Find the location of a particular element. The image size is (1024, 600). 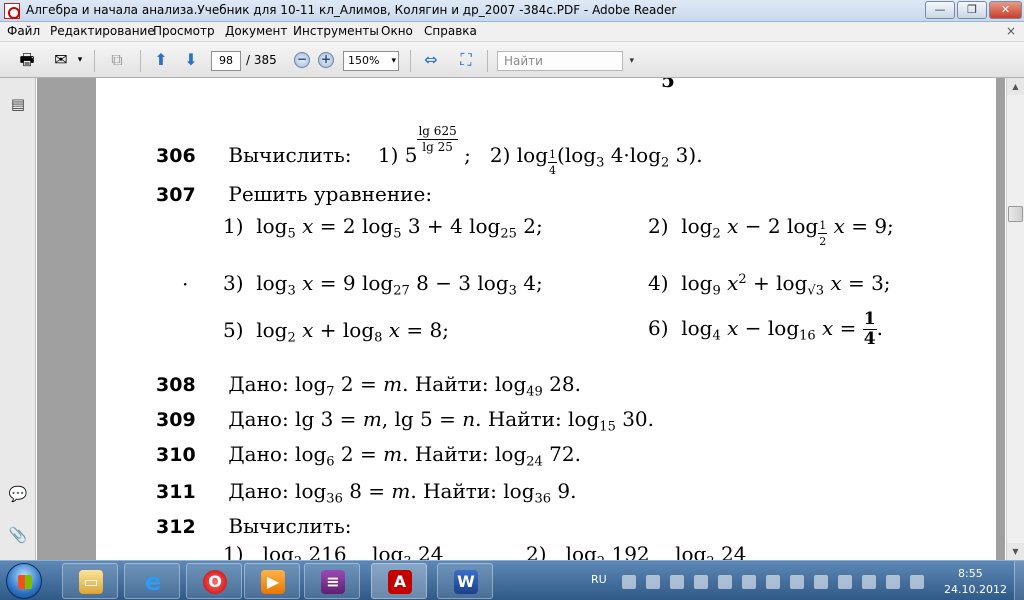

equation-307-3: 3) log3 x = 9 log27 8 − 3 log3 4; is located at coordinates (383, 285).